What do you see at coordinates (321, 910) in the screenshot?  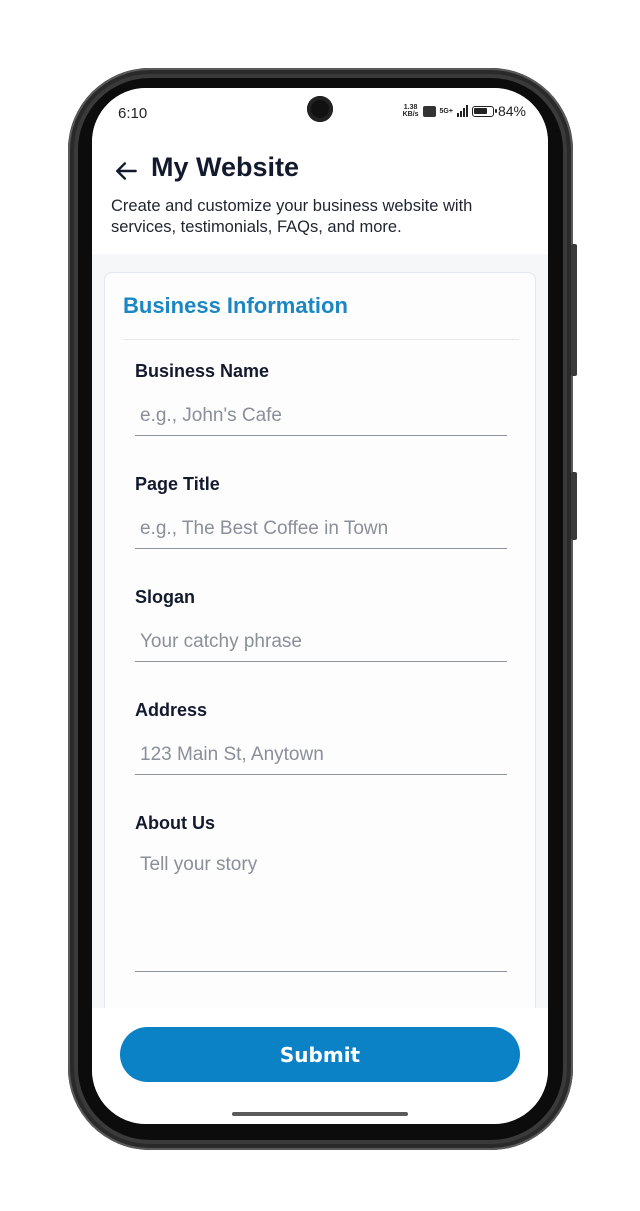 I see `about-us-textarea` at bounding box center [321, 910].